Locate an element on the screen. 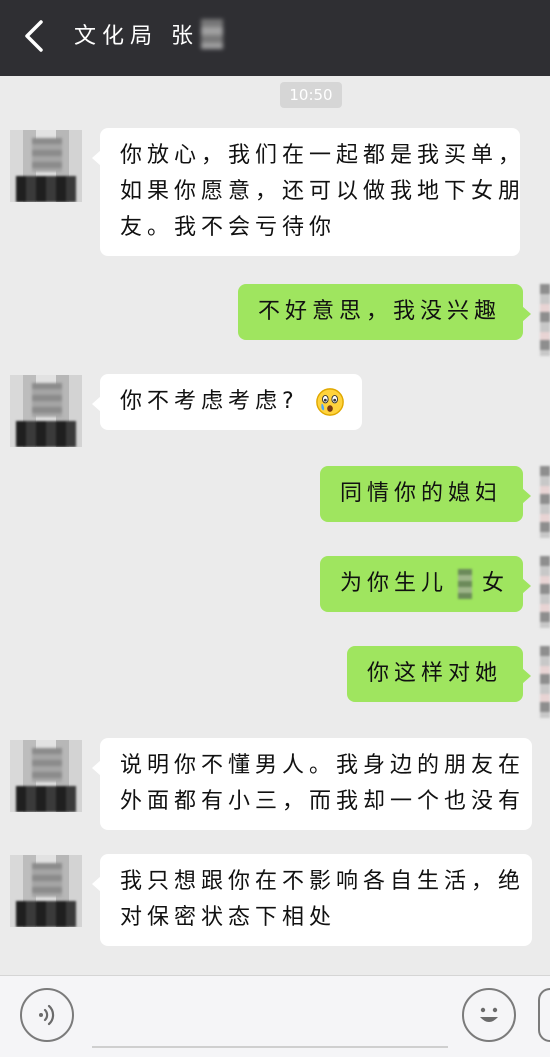 Image resolution: width=550 pixels, height=1057 pixels. voice-button is located at coordinates (47, 1015).